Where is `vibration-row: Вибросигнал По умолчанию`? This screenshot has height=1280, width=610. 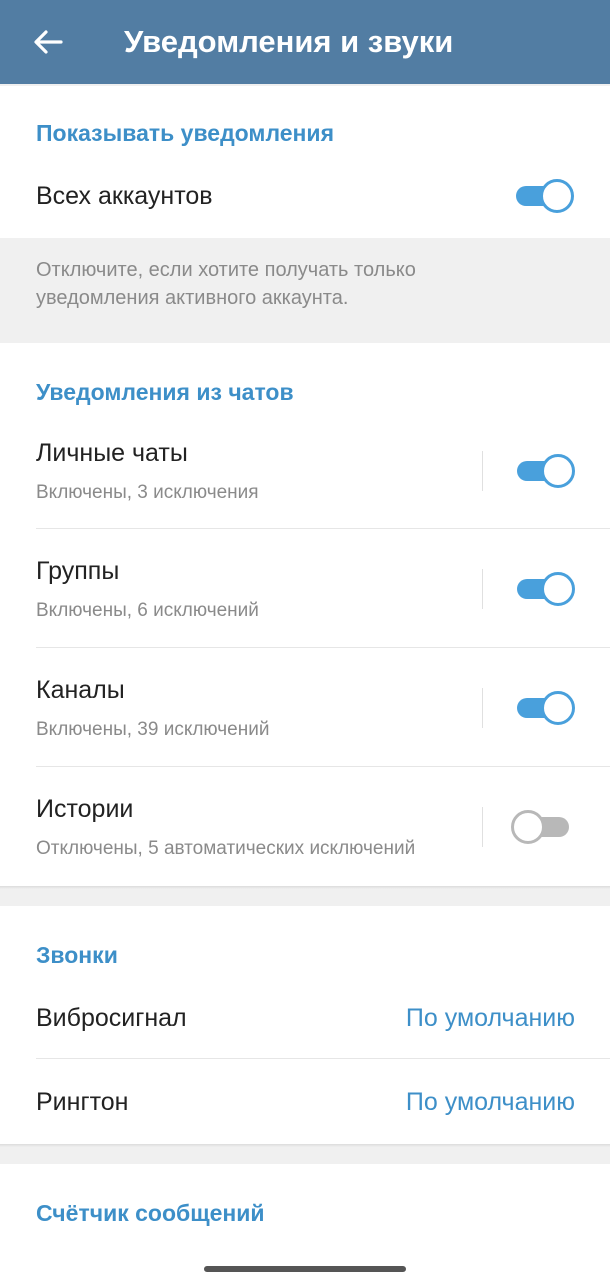
vibration-row: Вибросигнал По умолчанию is located at coordinates (305, 1017).